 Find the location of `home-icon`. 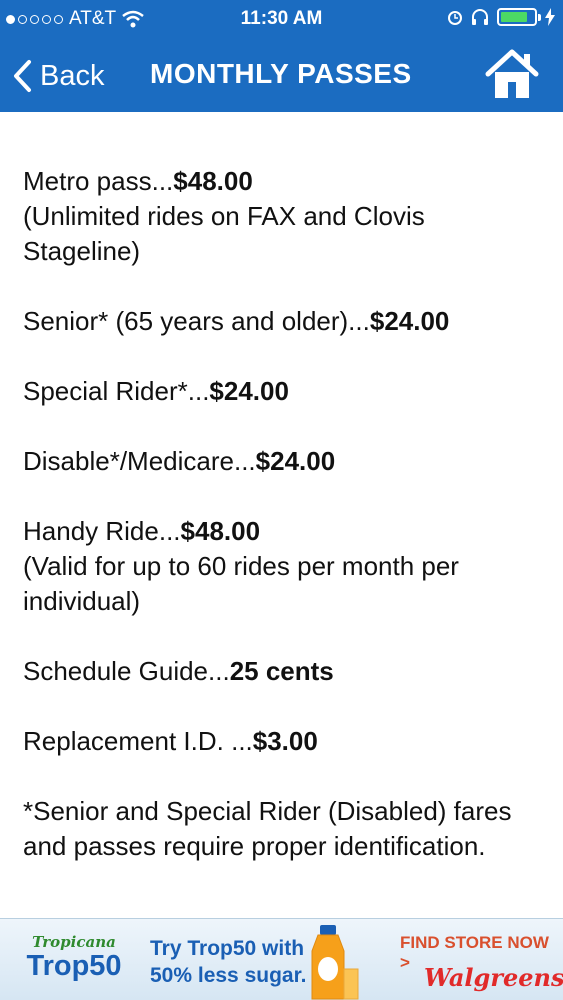

home-icon is located at coordinates (512, 74).